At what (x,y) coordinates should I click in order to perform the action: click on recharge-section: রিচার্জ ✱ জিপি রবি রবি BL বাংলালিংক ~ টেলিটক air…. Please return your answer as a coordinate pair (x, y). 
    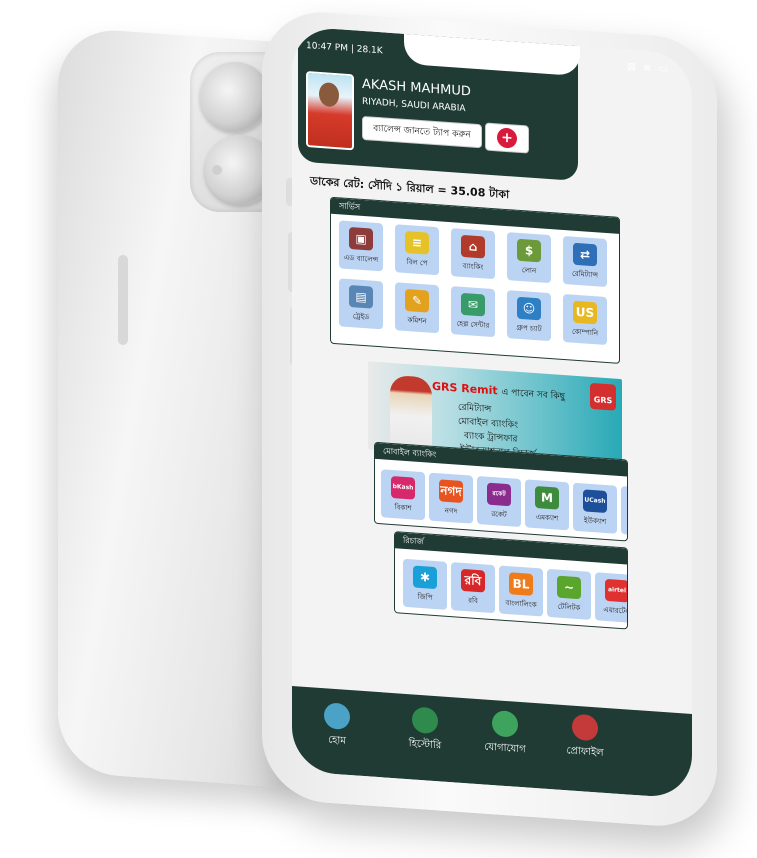
    Looking at the image, I should click on (511, 580).